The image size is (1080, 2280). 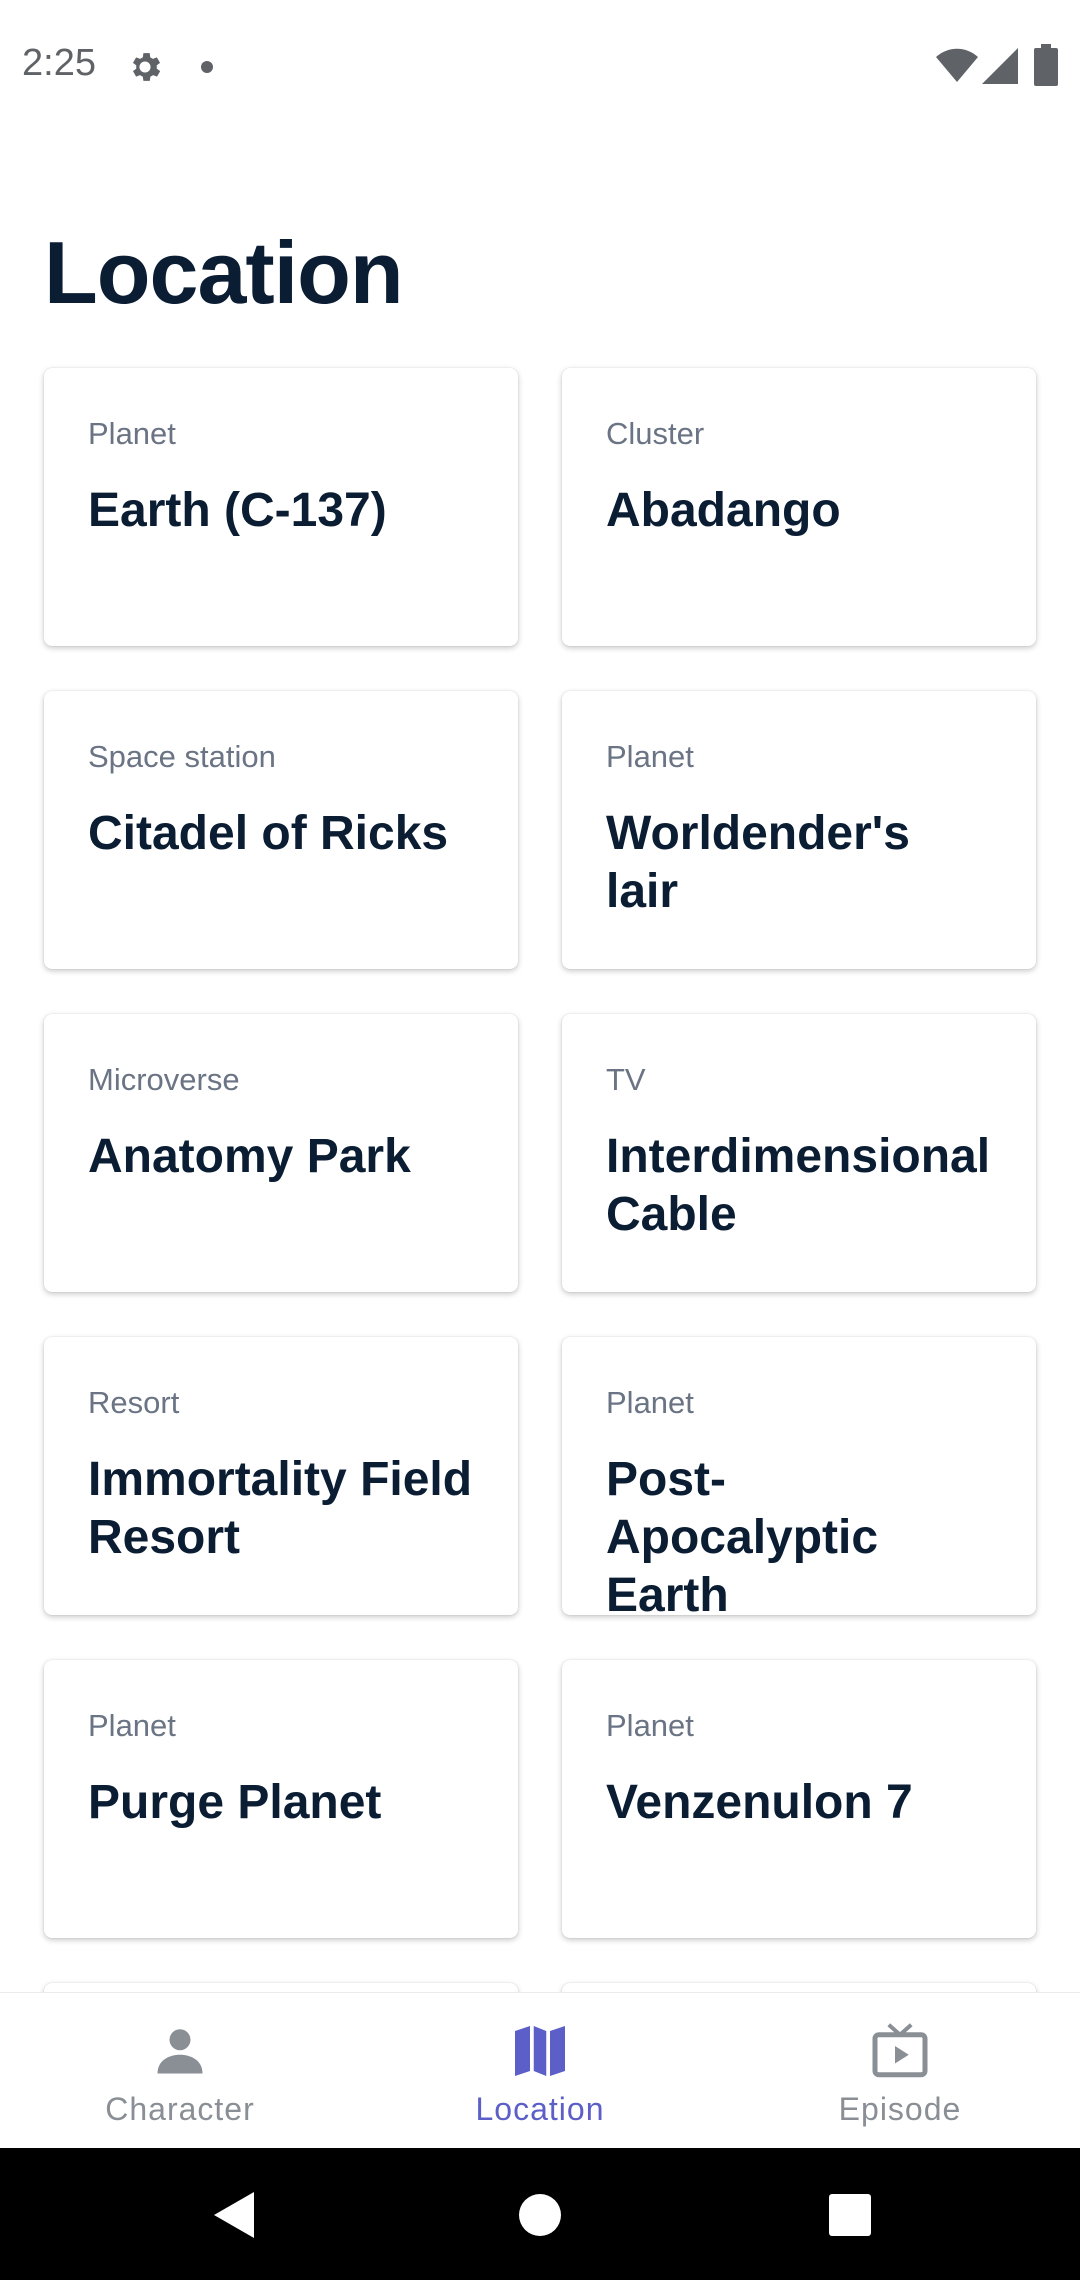 I want to click on location-name: Immortality Field Resort, so click(x=280, y=1508).